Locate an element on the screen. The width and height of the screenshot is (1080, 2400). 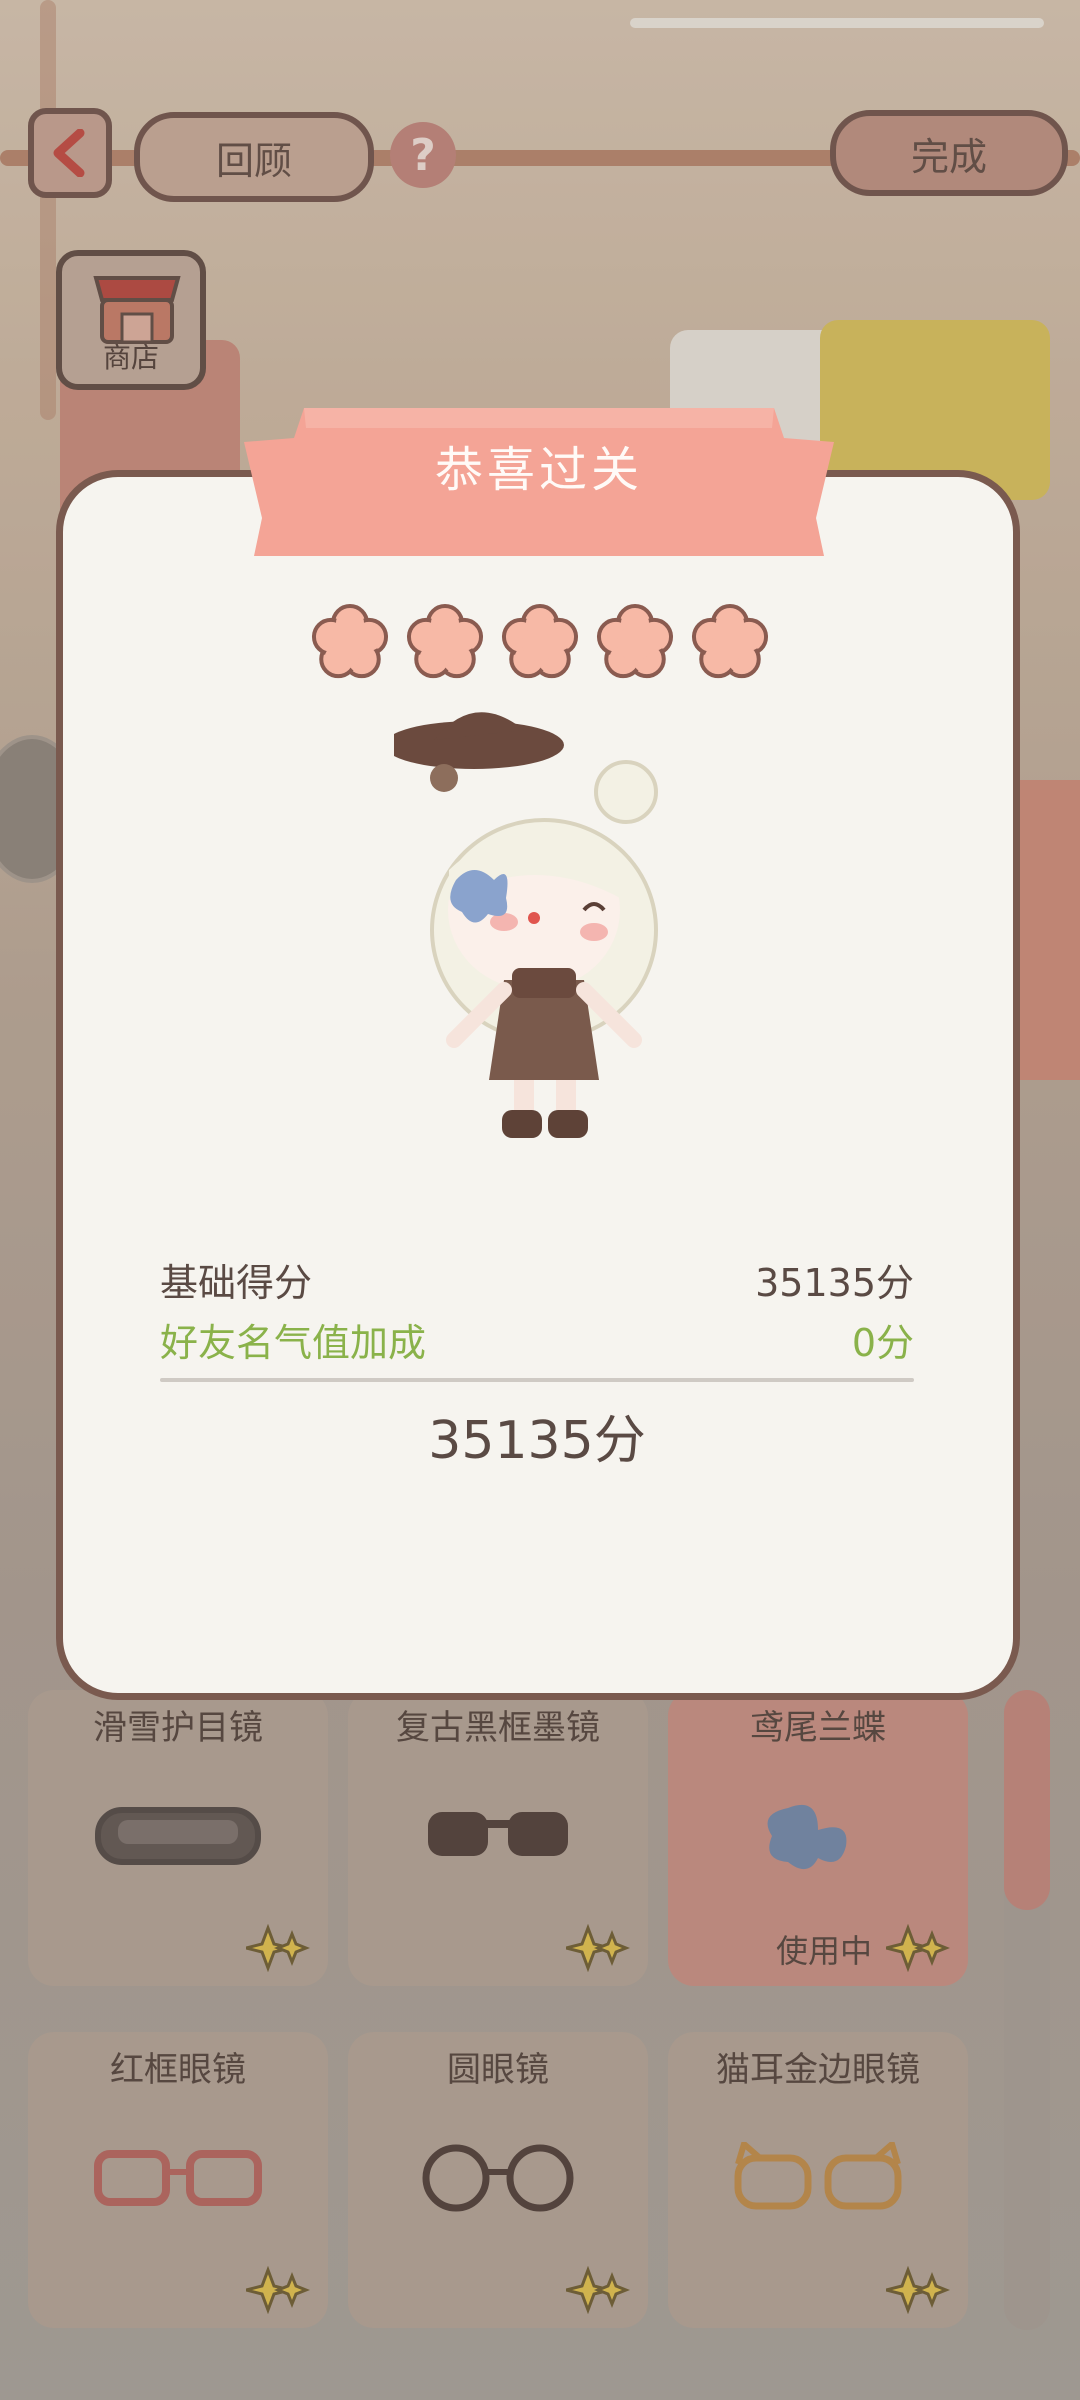
base-score-label: 基础得分 is located at coordinates (236, 1283).